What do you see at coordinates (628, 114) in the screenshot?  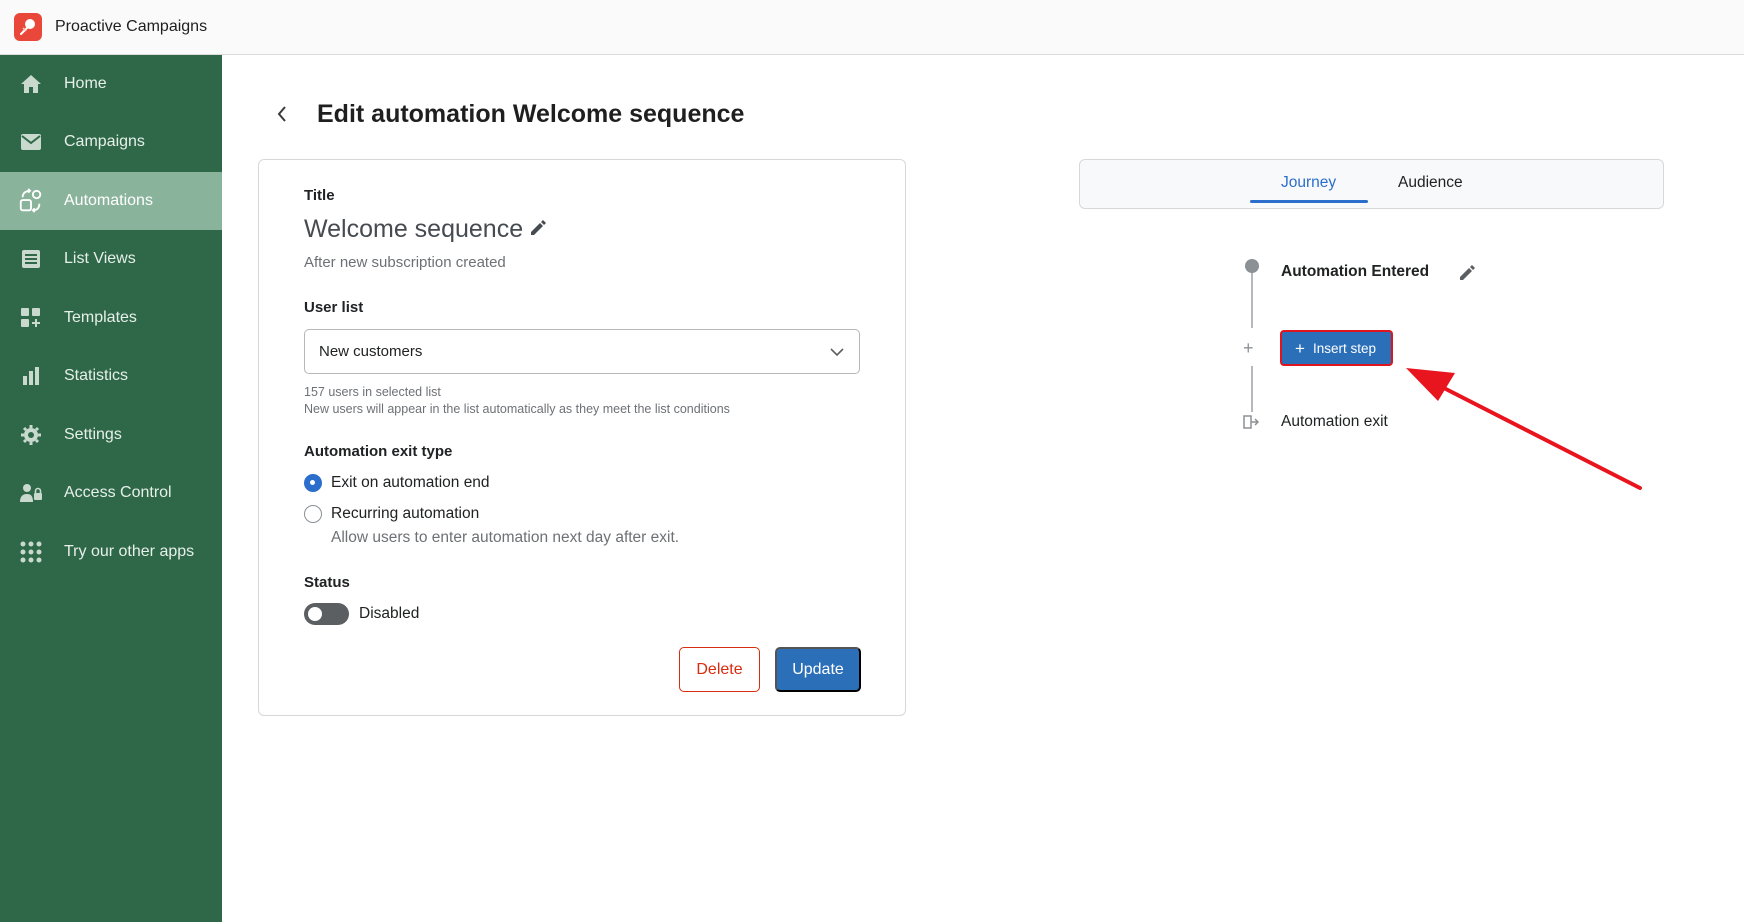 I see `automation-name: Welcome sequence` at bounding box center [628, 114].